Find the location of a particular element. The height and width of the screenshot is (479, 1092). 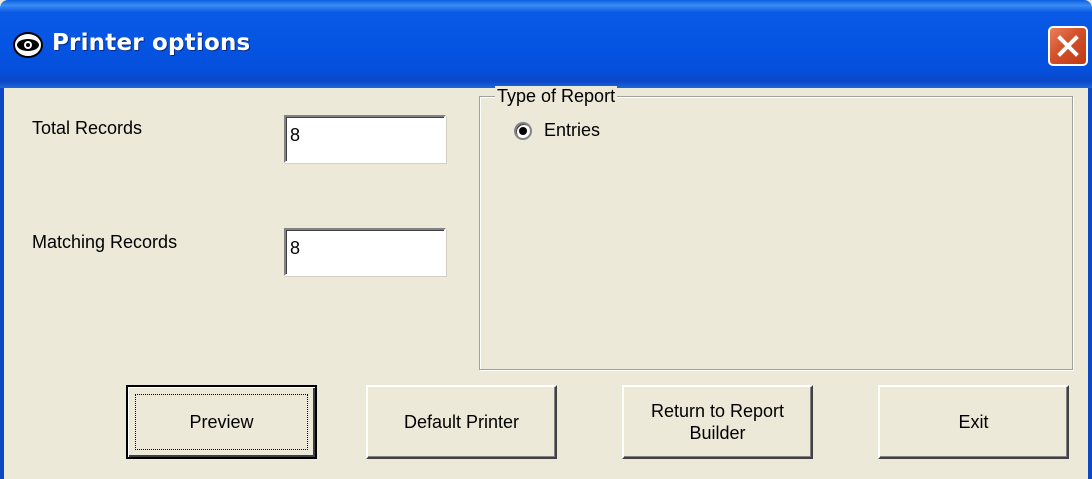

close-button is located at coordinates (1068, 46).